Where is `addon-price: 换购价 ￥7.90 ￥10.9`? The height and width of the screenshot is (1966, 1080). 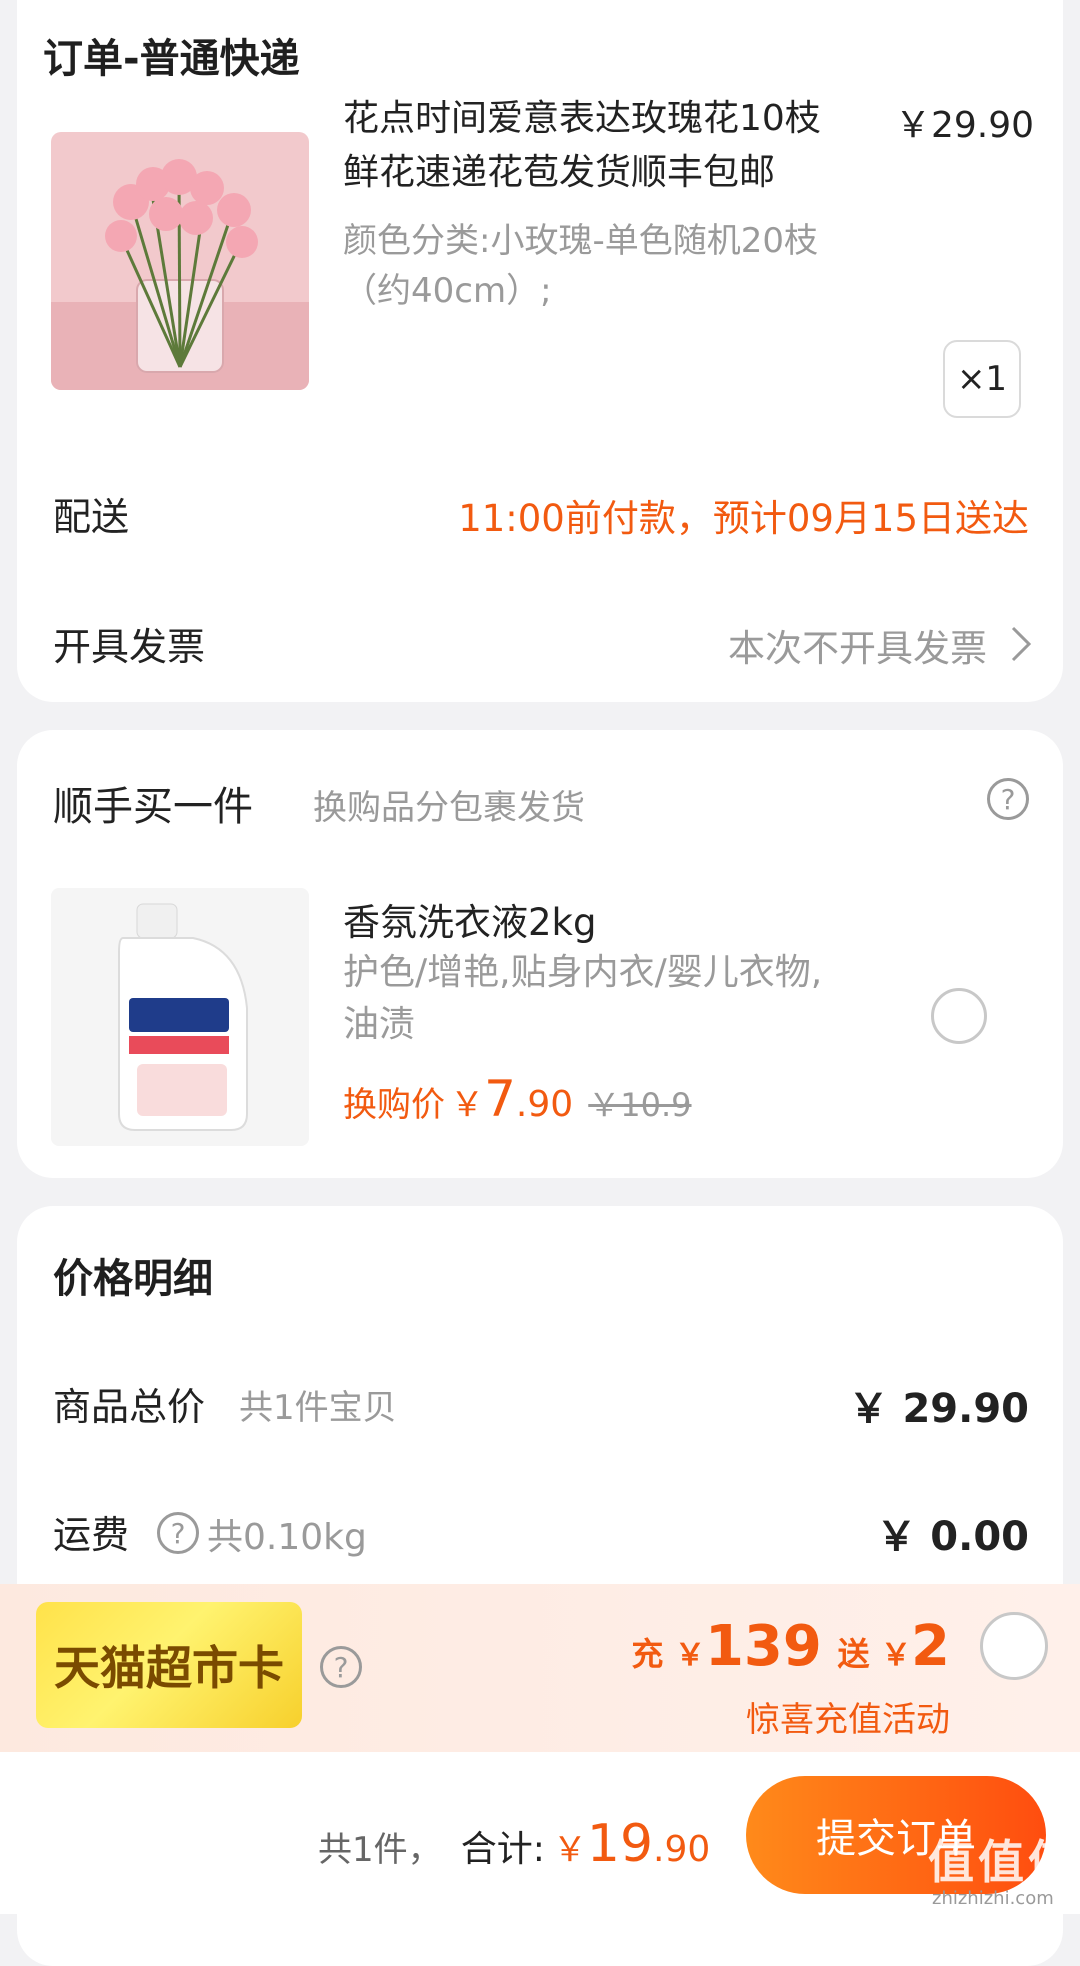 addon-price: 换购价 ￥7.90 ￥10.9 is located at coordinates (517, 1099).